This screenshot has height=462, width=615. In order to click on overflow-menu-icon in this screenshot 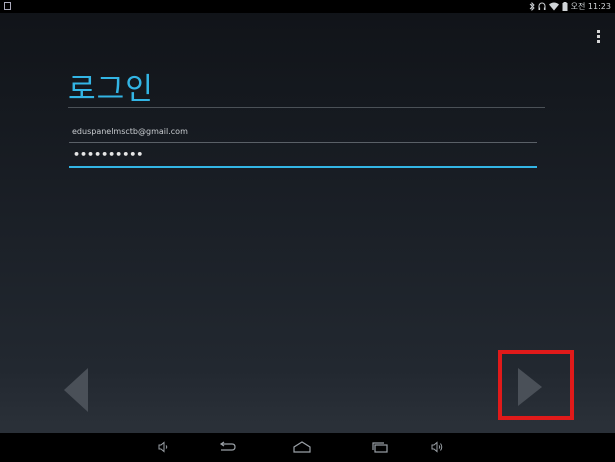, I will do `click(598, 37)`.